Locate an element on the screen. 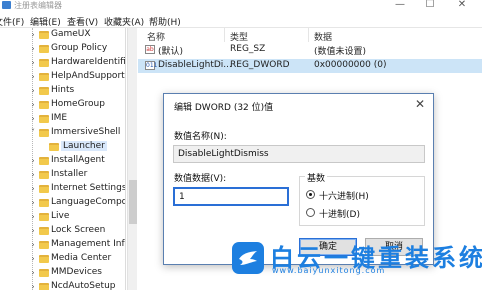  menu-help: 帮助(H) is located at coordinates (165, 21).